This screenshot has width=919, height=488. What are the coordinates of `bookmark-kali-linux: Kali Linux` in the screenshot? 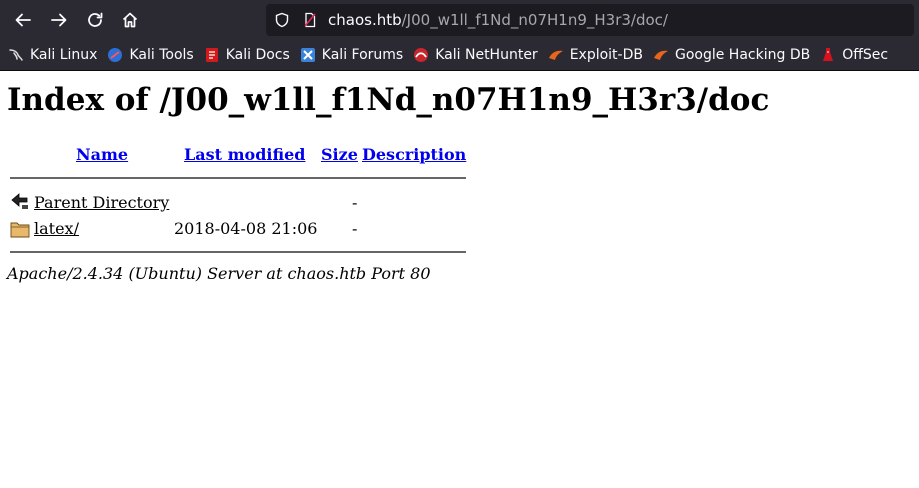 It's located at (52, 55).